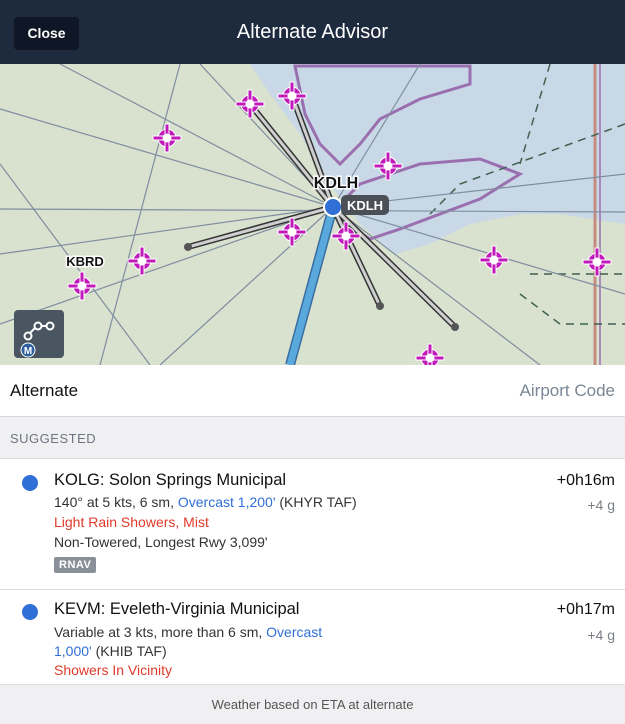 This screenshot has width=625, height=724. Describe the element at coordinates (316, 502) in the screenshot. I see `source-text: (KHYR TAF)` at that location.